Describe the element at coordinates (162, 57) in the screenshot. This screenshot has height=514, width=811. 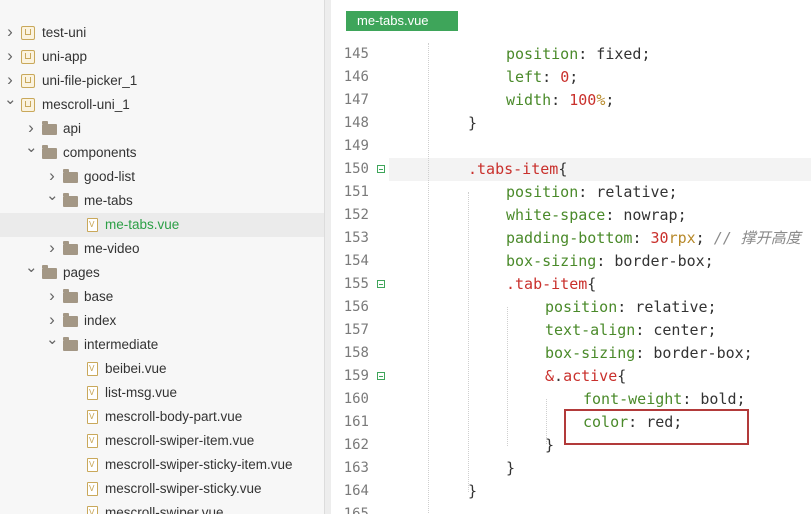
I see `tree-item-uni-app: › uni-app` at that location.